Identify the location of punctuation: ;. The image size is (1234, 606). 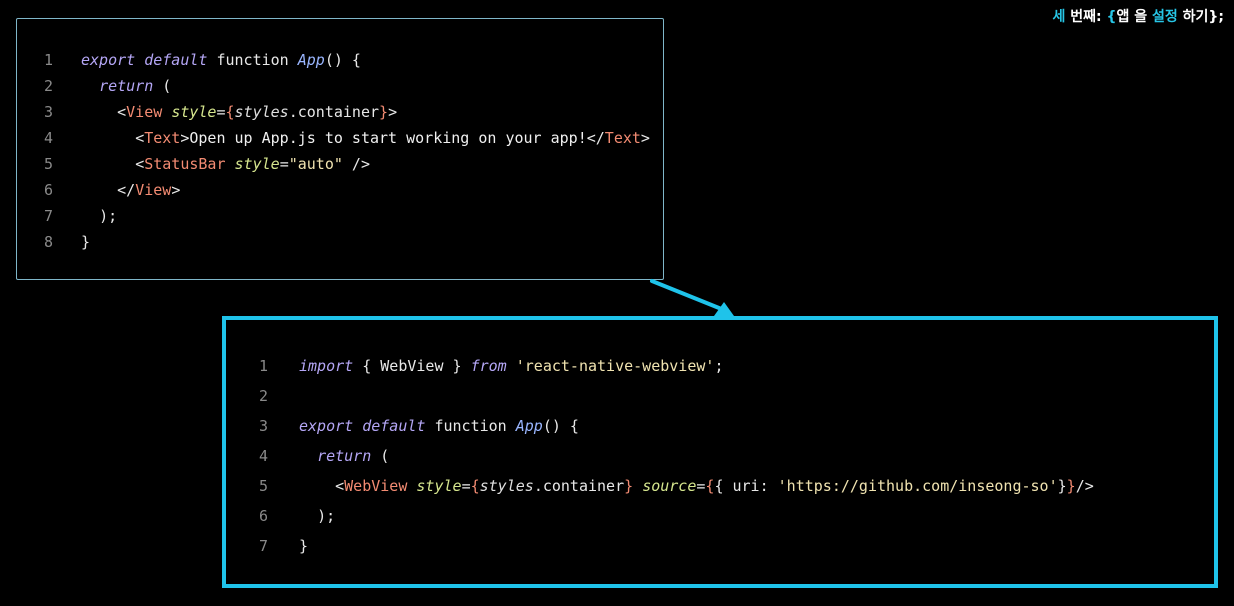
(719, 366).